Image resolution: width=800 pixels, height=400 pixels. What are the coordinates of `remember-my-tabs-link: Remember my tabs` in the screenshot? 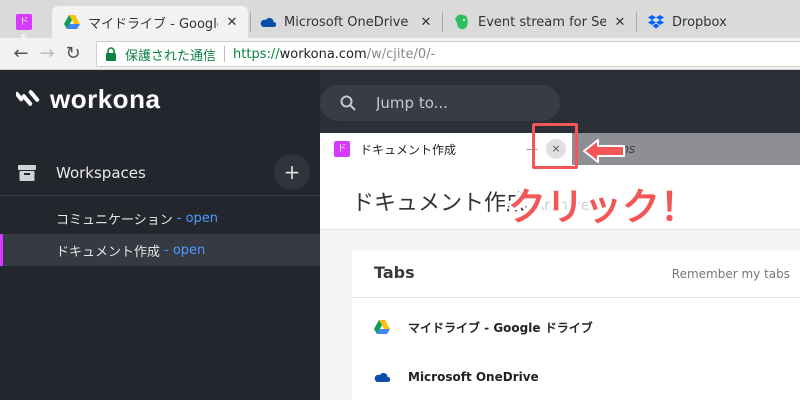 It's located at (731, 274).